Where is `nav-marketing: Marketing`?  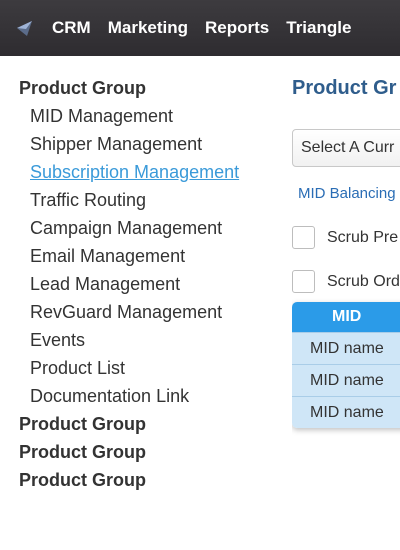 nav-marketing: Marketing is located at coordinates (148, 28).